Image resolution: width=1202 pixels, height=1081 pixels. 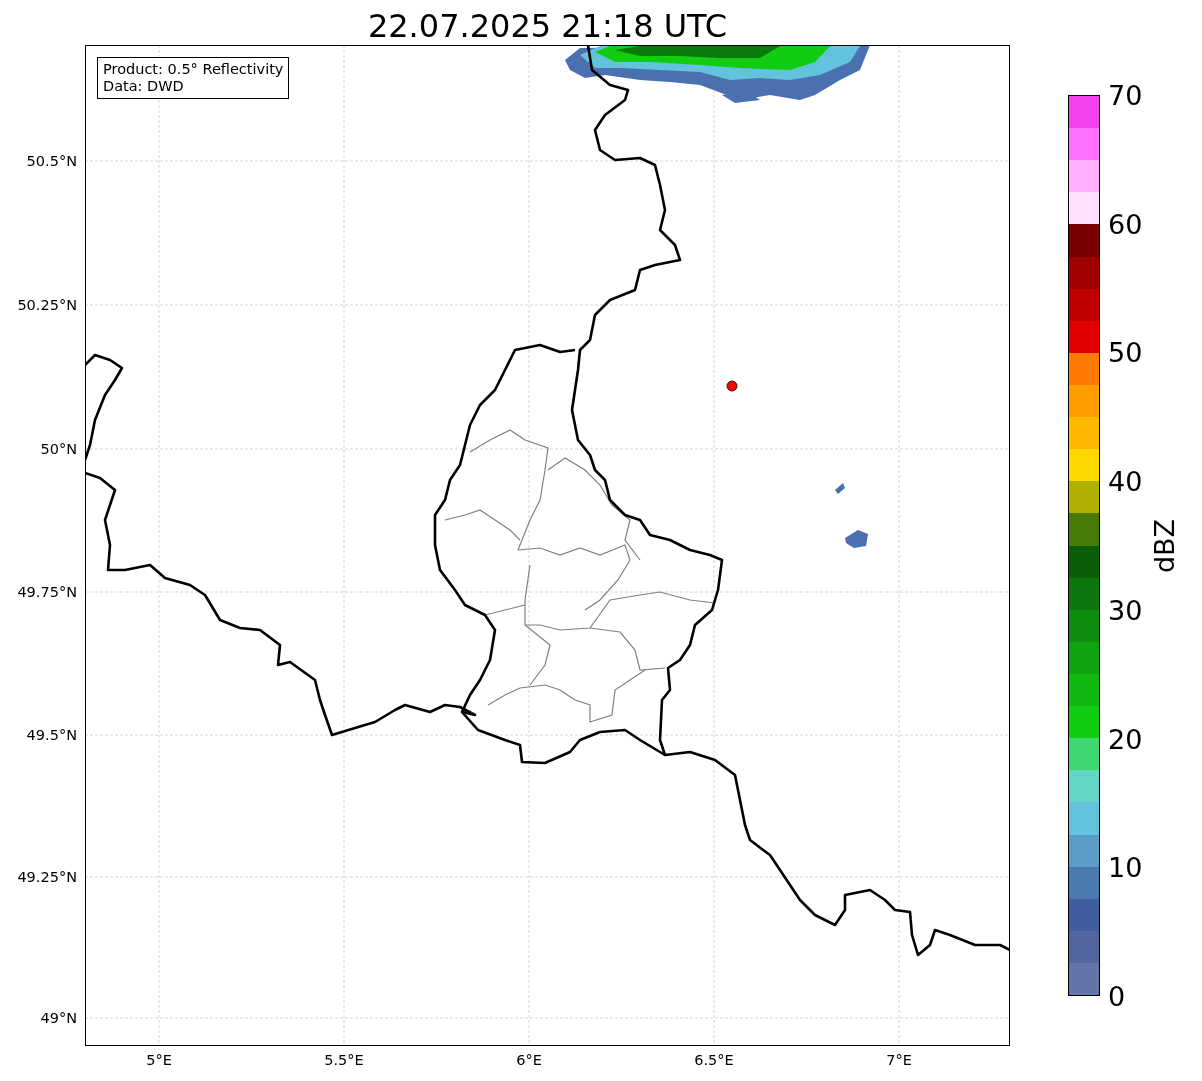 What do you see at coordinates (51, 735) in the screenshot?
I see `y-tick-label: 49.5°N` at bounding box center [51, 735].